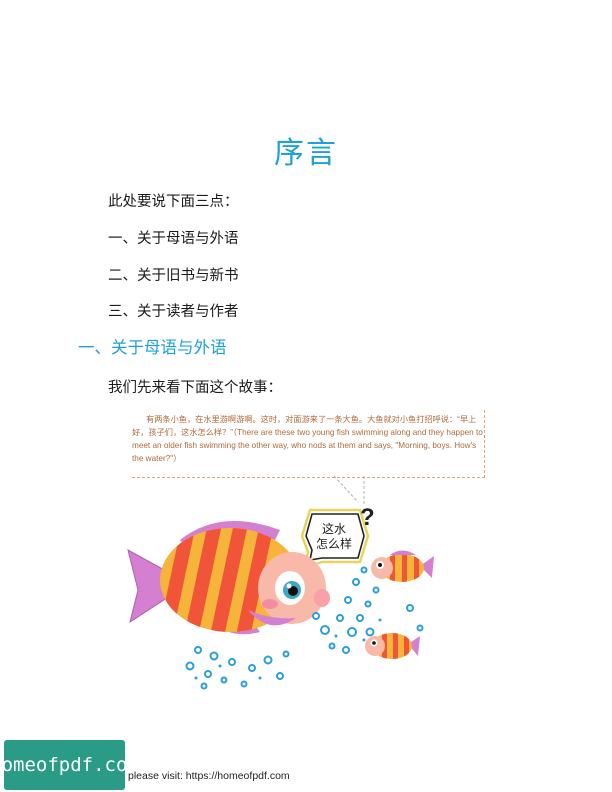 The image size is (612, 792). What do you see at coordinates (173, 276) in the screenshot?
I see `point-2: 二、关于旧书与新书` at bounding box center [173, 276].